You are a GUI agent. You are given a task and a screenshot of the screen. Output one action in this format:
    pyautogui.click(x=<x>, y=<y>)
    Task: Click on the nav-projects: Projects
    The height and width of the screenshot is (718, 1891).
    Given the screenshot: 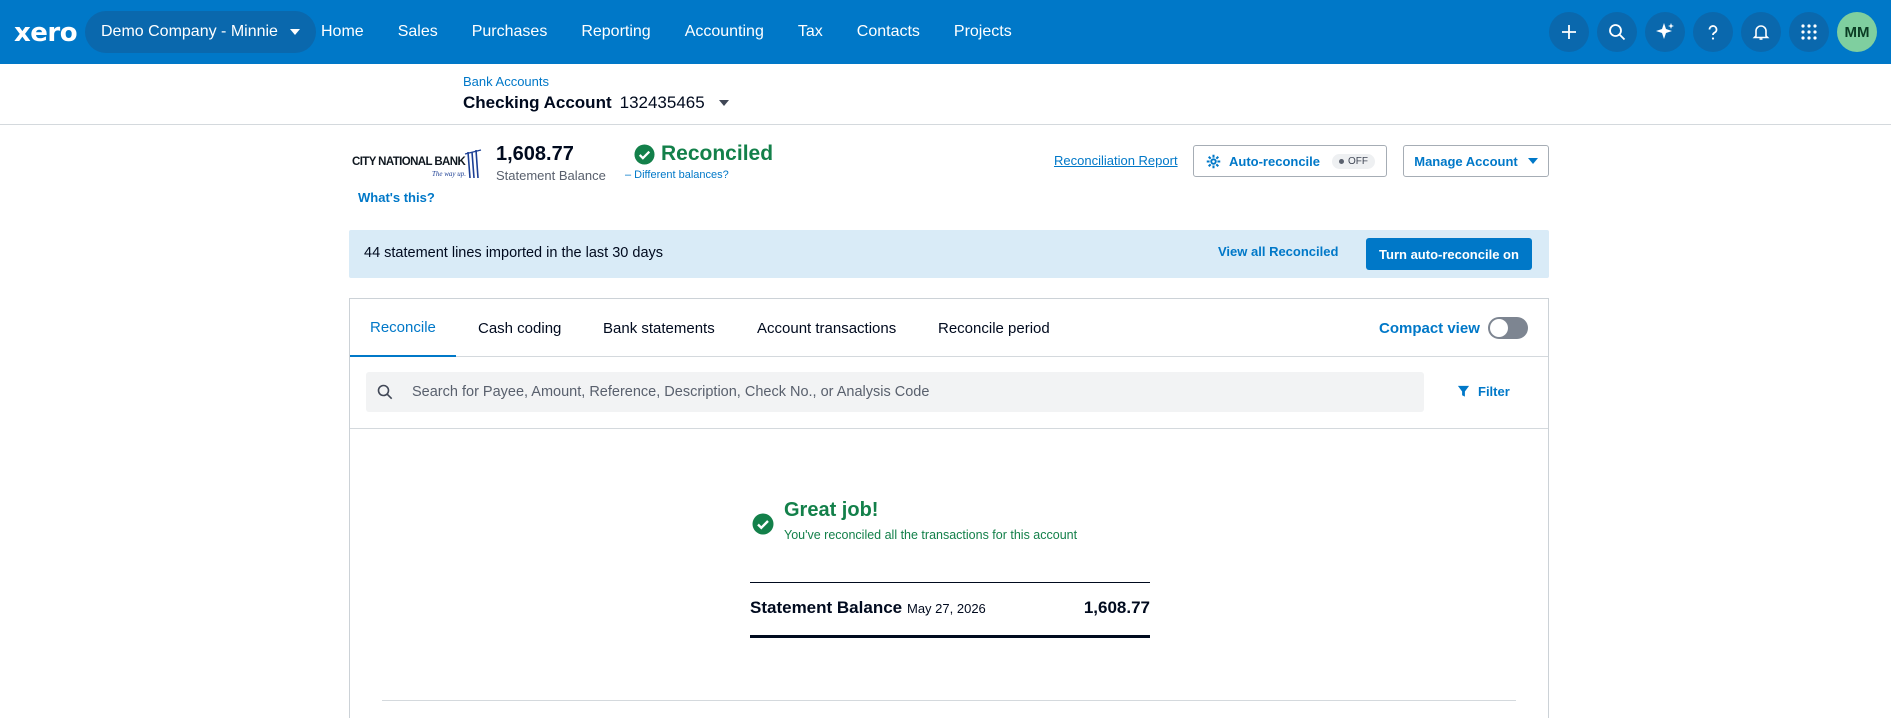 What is the action you would take?
    pyautogui.click(x=983, y=32)
    